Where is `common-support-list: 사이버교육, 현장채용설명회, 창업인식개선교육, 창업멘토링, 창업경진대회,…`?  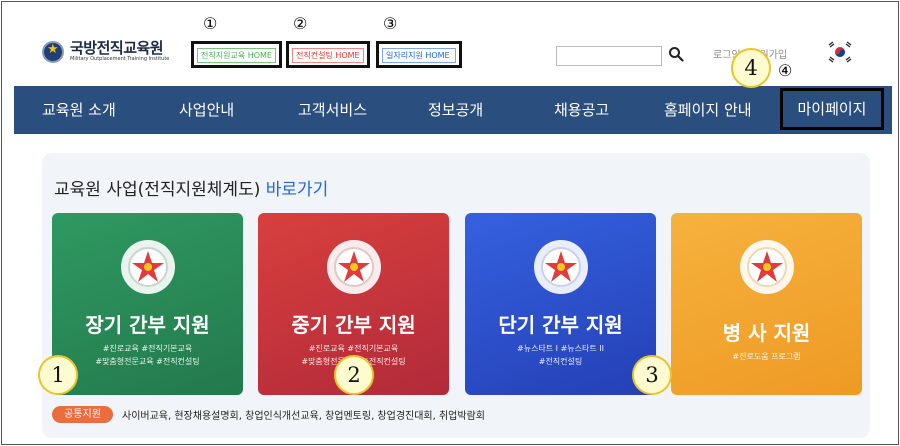 common-support-list: 사이버교육, 현장채용설명회, 창업인식개선교육, 창업멘토링, 창업경진대회,… is located at coordinates (303, 416).